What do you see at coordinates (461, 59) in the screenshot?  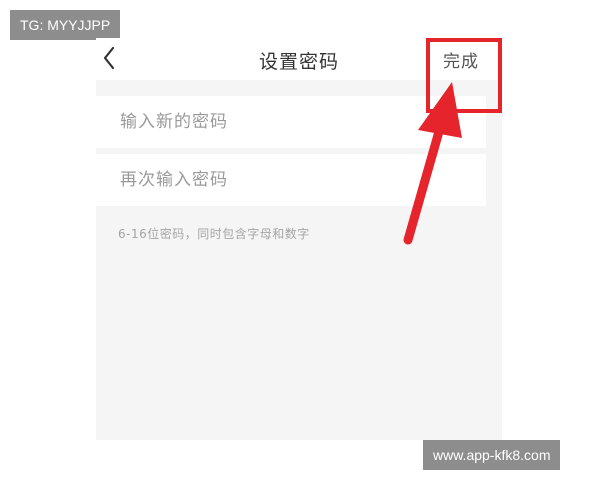 I see `done-button: 完成` at bounding box center [461, 59].